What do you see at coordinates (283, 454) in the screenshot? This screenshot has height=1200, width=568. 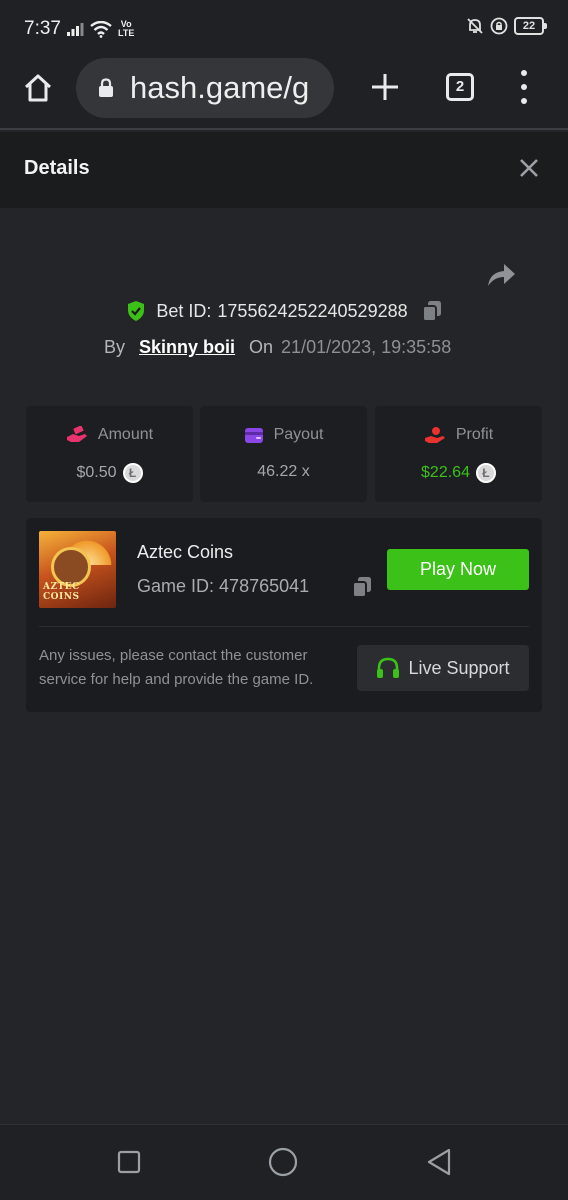 I see `payout-card: Payout 46.22 x` at bounding box center [283, 454].